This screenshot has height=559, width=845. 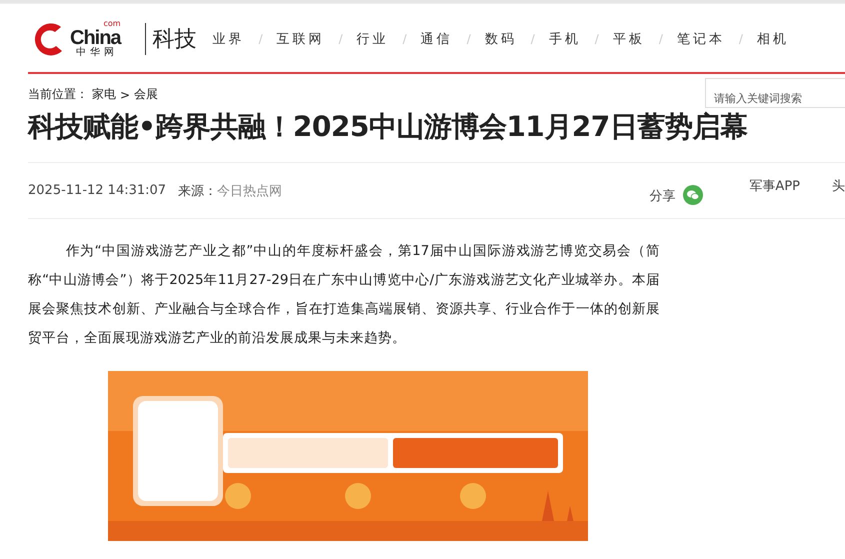 I want to click on wechat-icon, so click(x=693, y=194).